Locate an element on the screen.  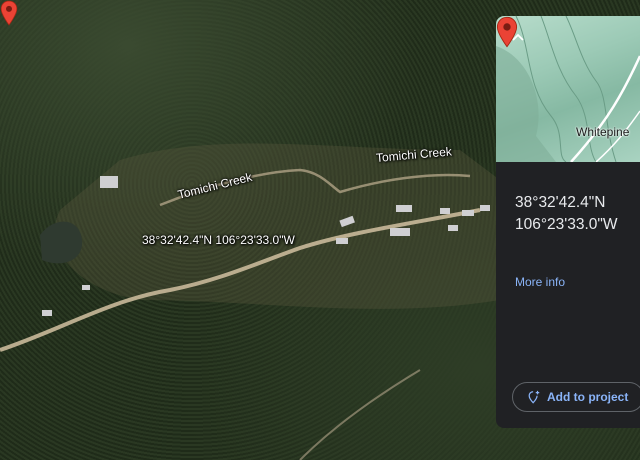
latitude: 38°32'42.4"N is located at coordinates (560, 202).